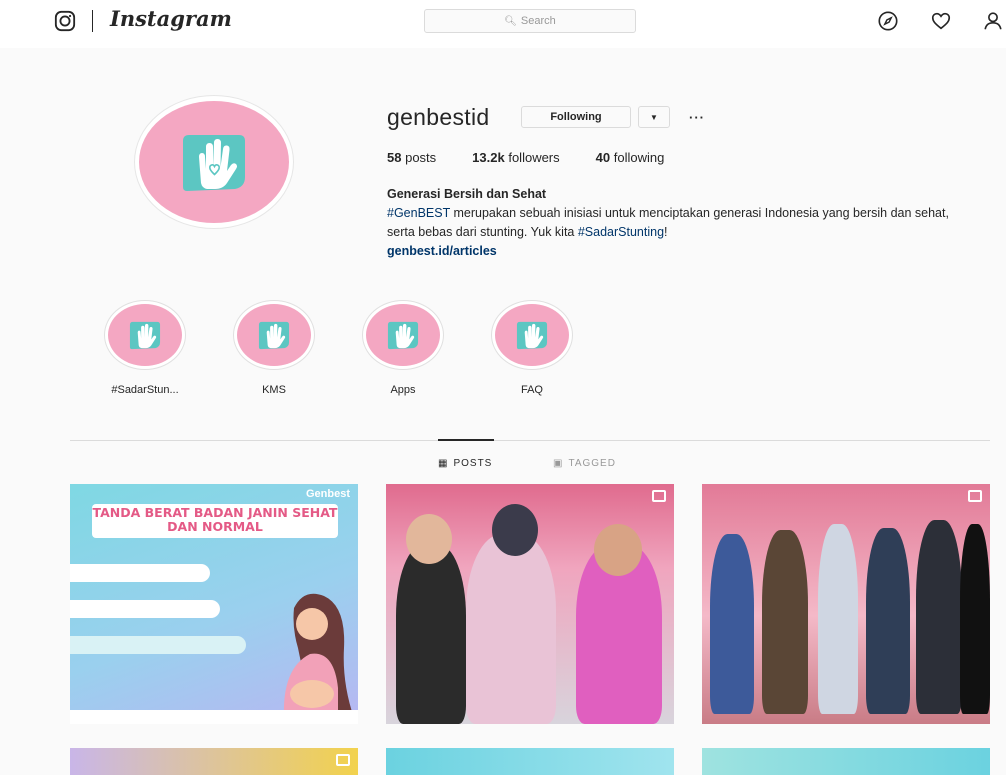  I want to click on highlight-apps: Apps, so click(403, 348).